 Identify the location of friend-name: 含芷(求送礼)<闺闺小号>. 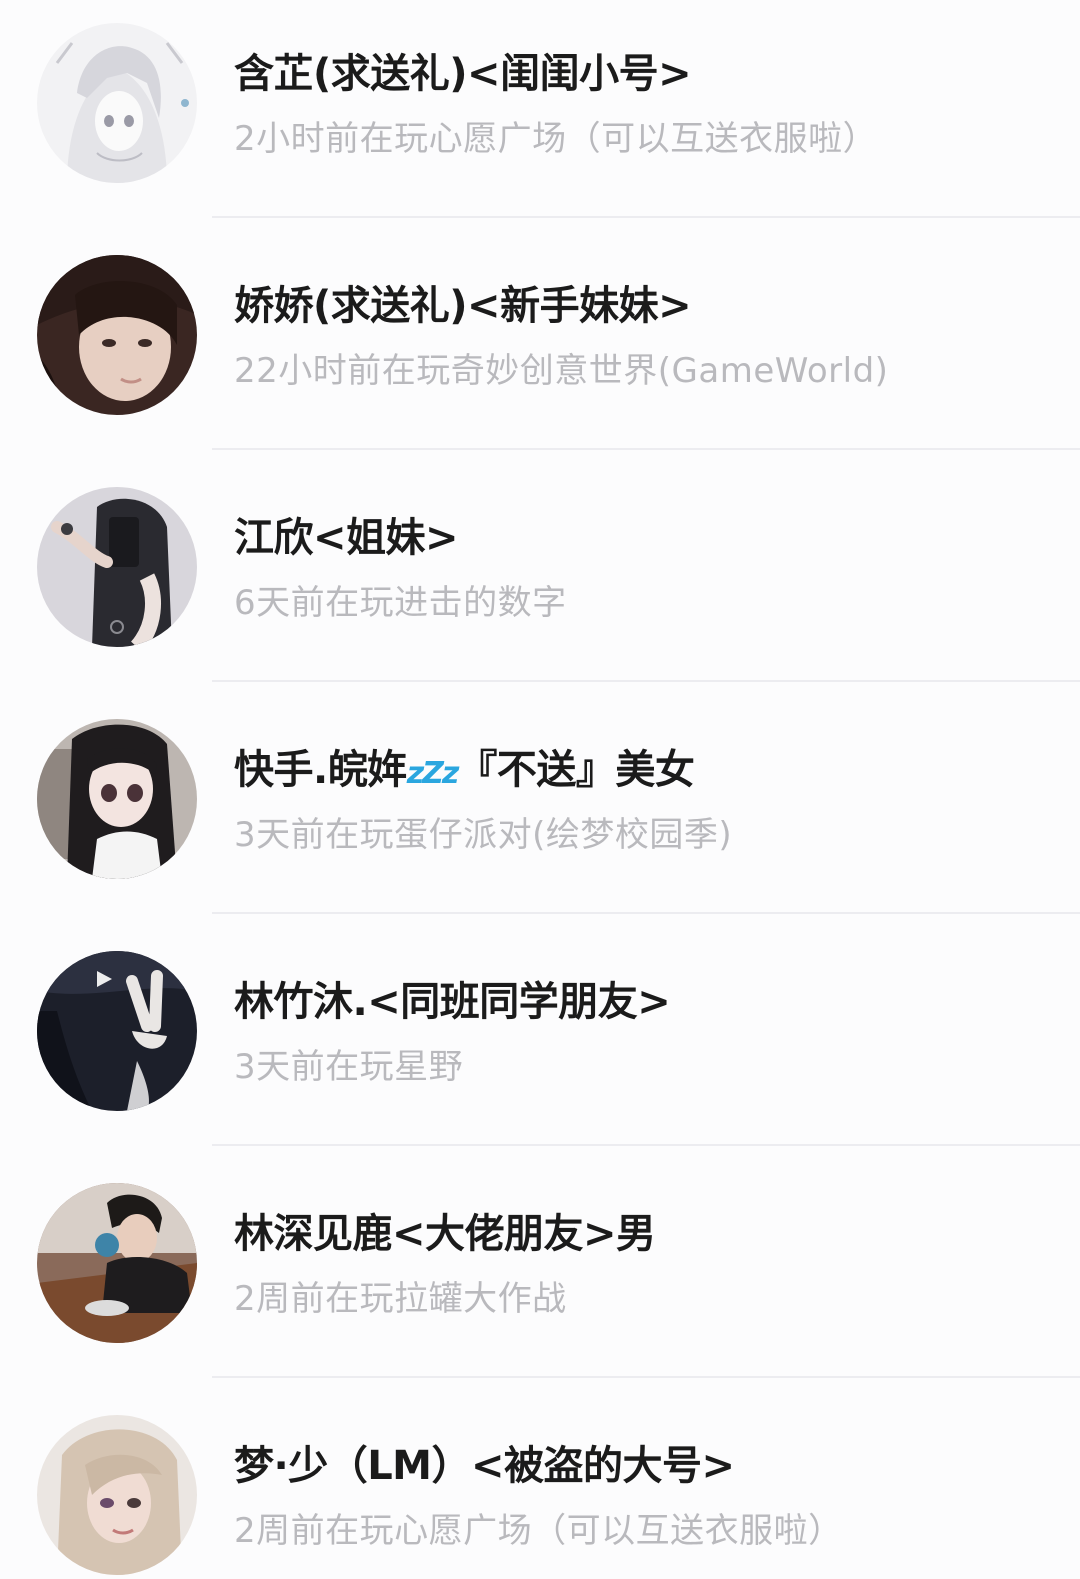
(463, 74).